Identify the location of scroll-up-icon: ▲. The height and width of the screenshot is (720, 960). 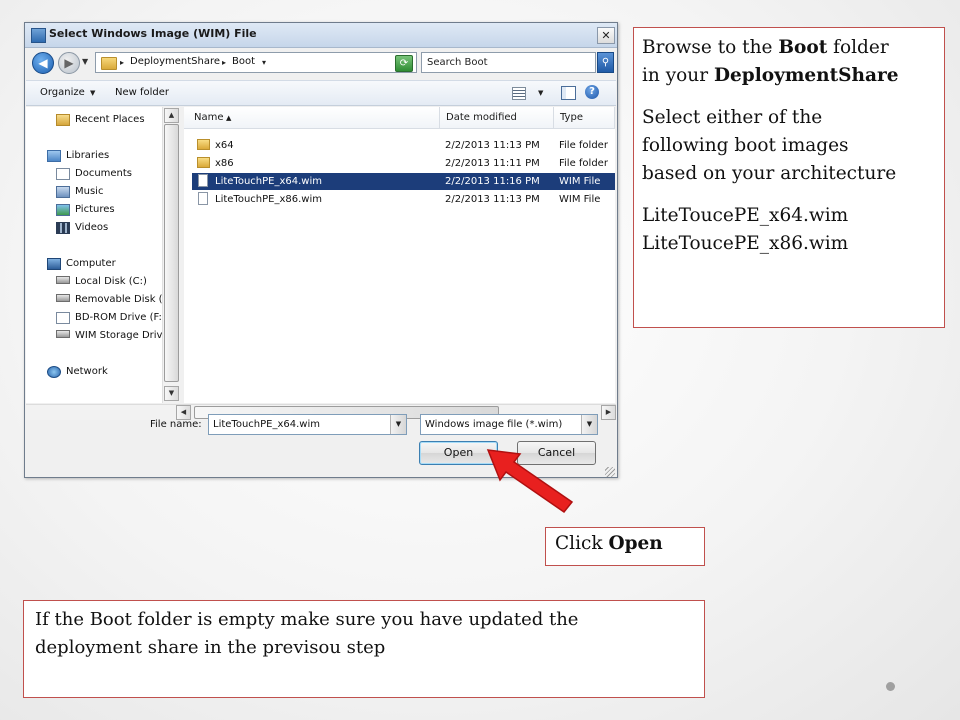
(171, 115).